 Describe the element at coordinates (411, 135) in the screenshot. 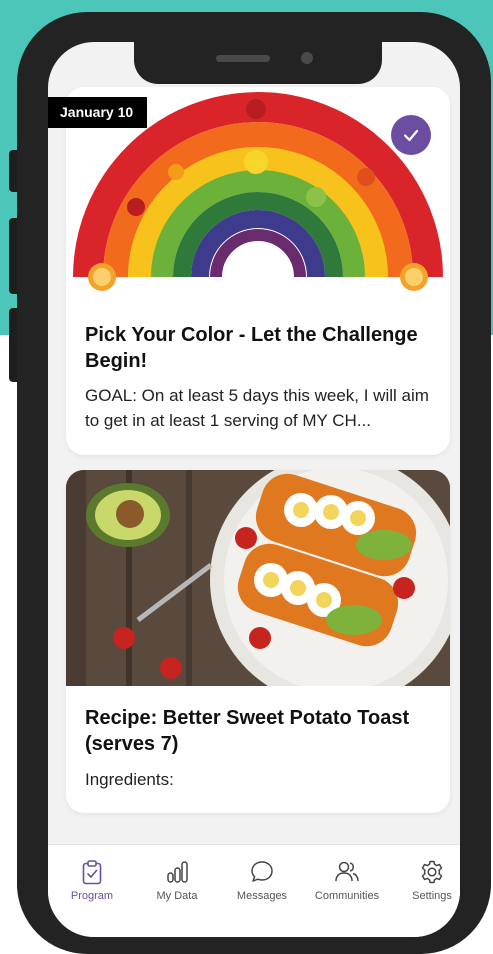

I see `completed-check-icon` at that location.